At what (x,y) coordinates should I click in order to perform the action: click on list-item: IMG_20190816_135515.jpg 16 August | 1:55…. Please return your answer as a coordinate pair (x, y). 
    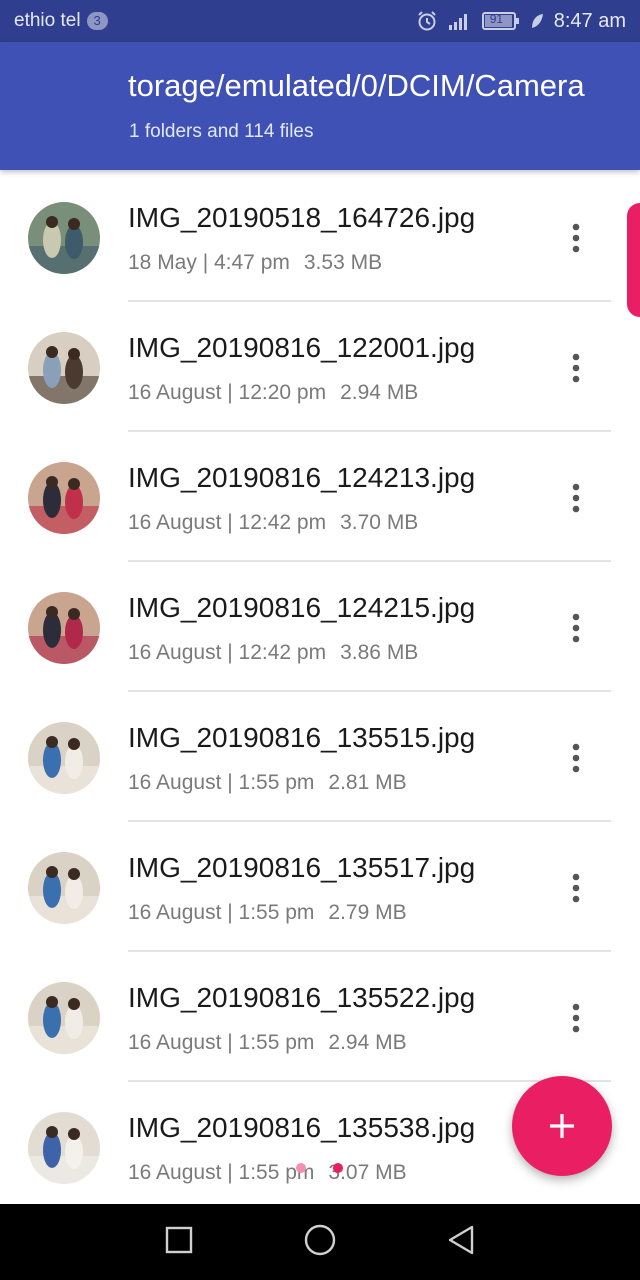
    Looking at the image, I should click on (320, 757).